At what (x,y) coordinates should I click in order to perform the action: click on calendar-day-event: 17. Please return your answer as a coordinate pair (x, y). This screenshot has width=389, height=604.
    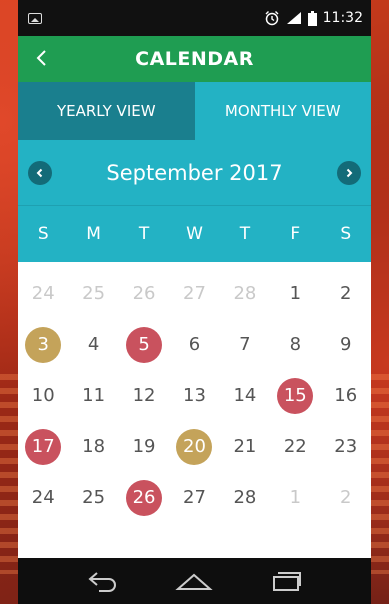
    Looking at the image, I should click on (43, 446).